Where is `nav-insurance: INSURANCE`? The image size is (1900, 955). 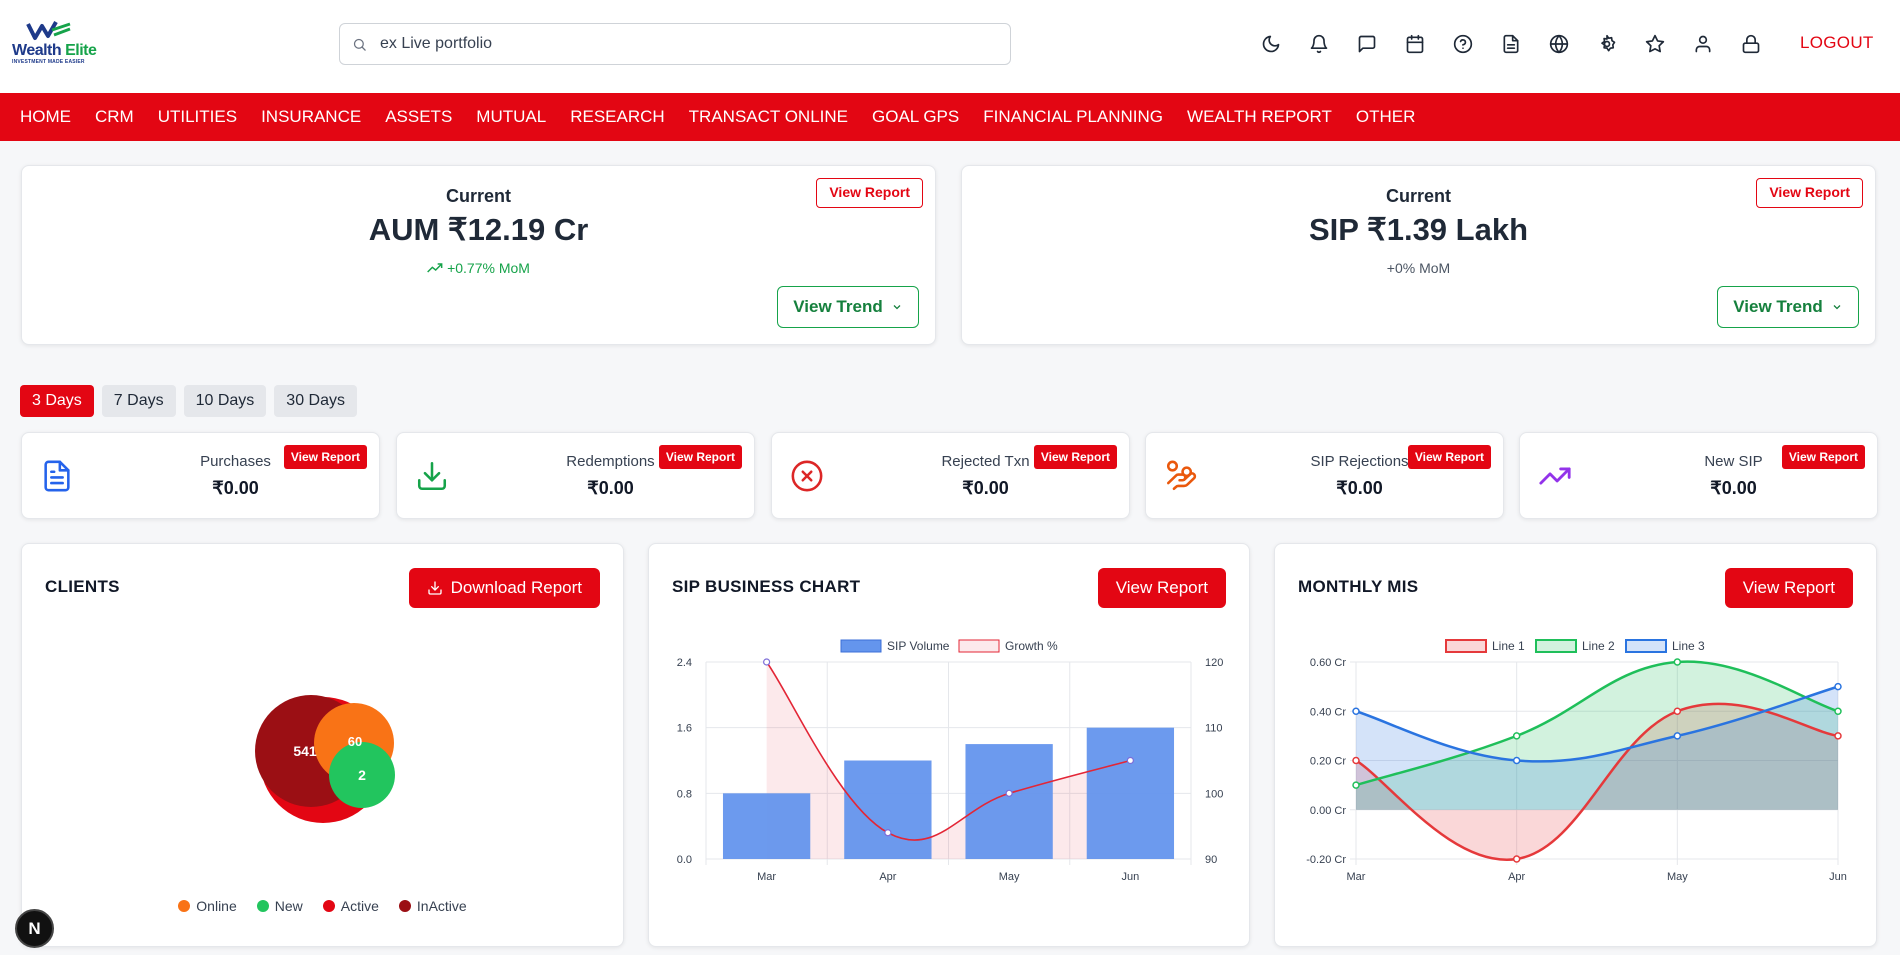 nav-insurance: INSURANCE is located at coordinates (311, 117).